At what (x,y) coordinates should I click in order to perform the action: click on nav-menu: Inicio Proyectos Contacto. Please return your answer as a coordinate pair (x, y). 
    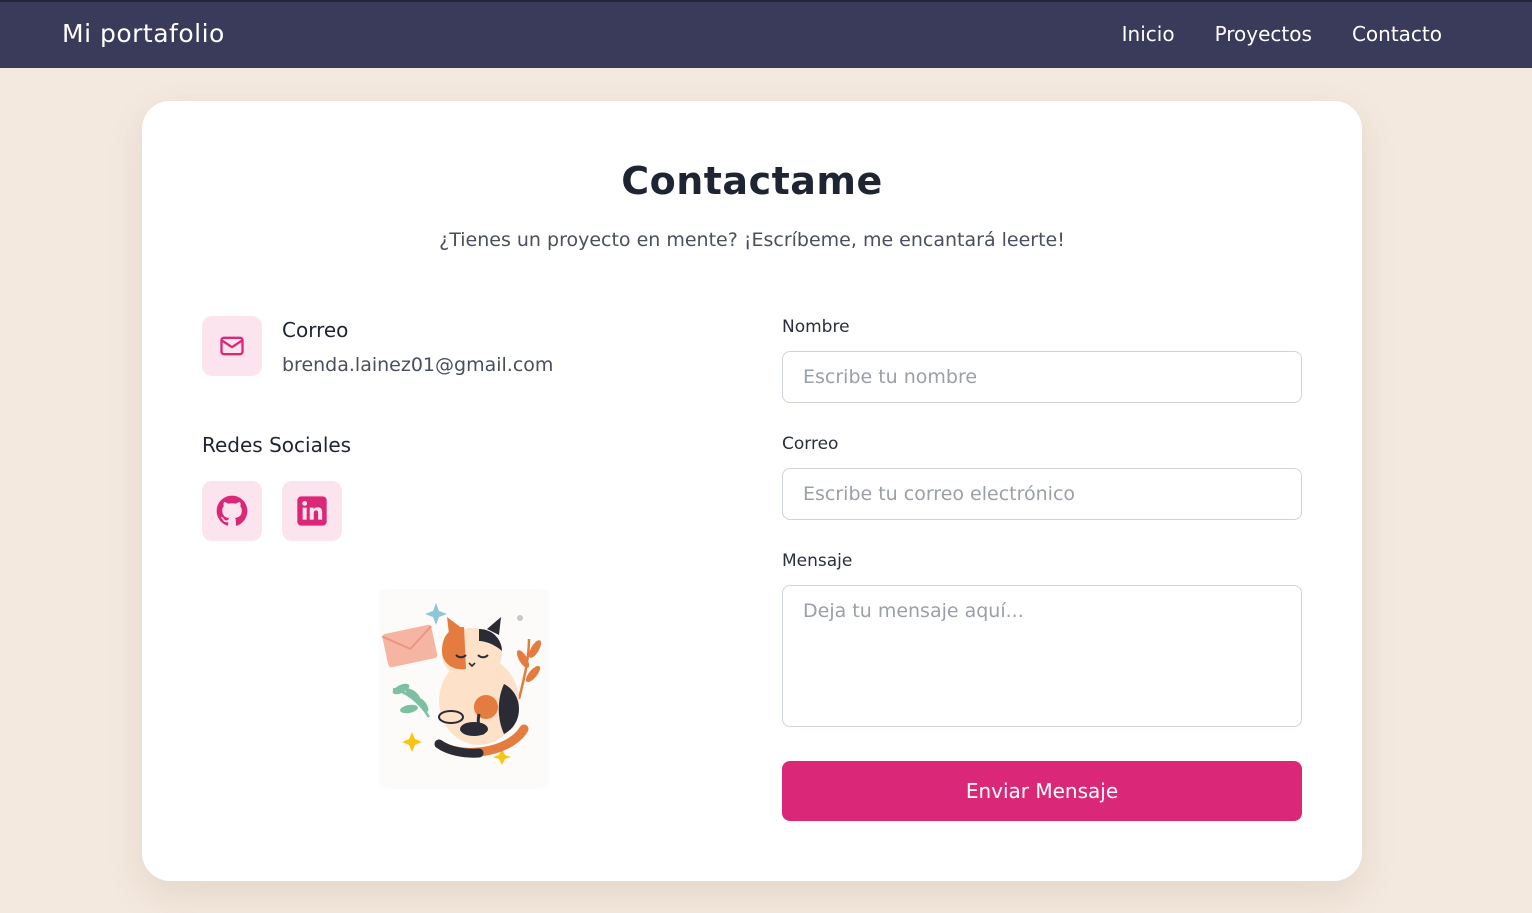
    Looking at the image, I should click on (1282, 34).